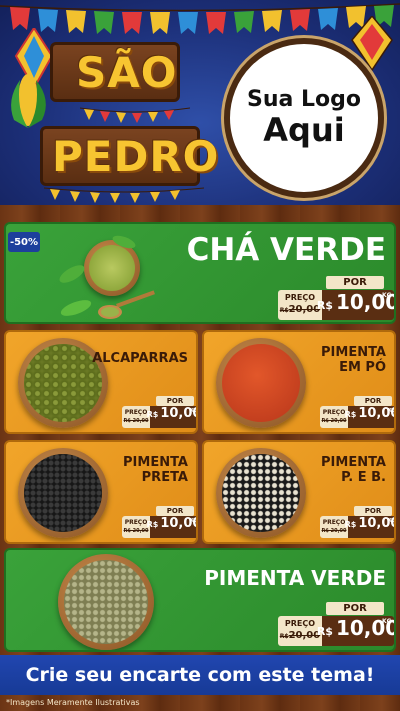  I want to click on product-name: ALCAPARRAS, so click(140, 359).